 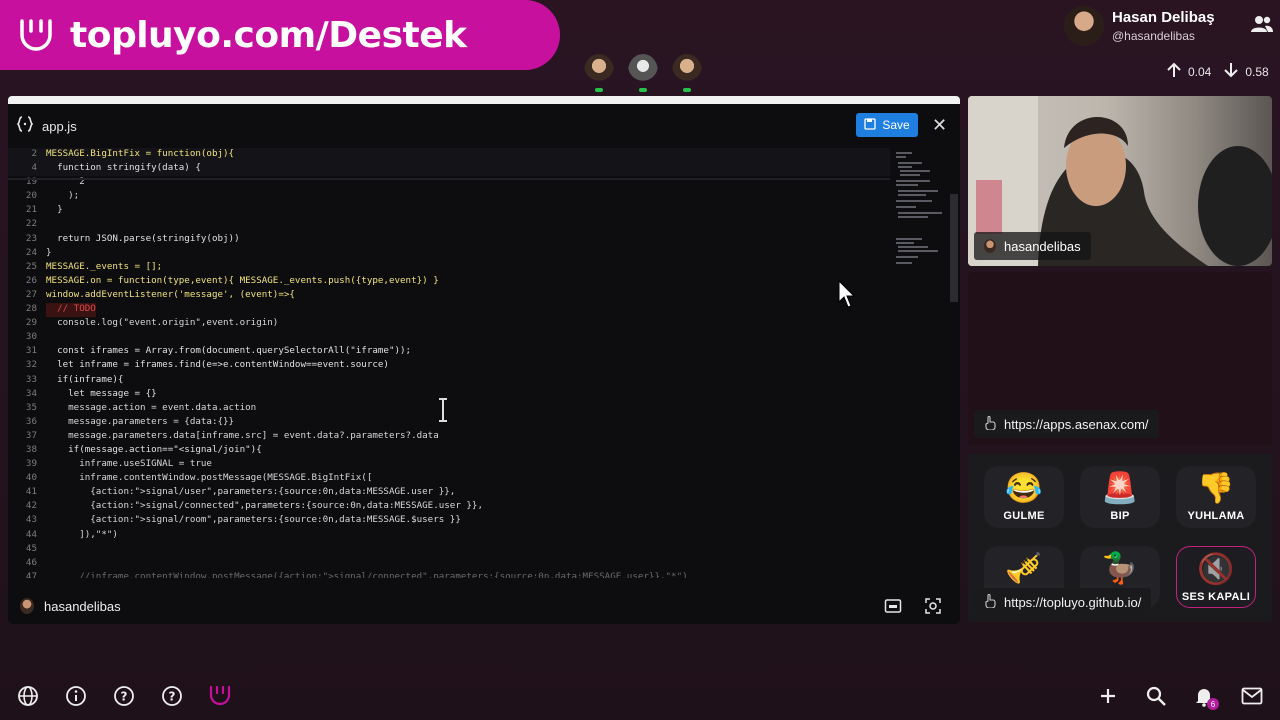 I want to click on line-number: 26, so click(x=31, y=280).